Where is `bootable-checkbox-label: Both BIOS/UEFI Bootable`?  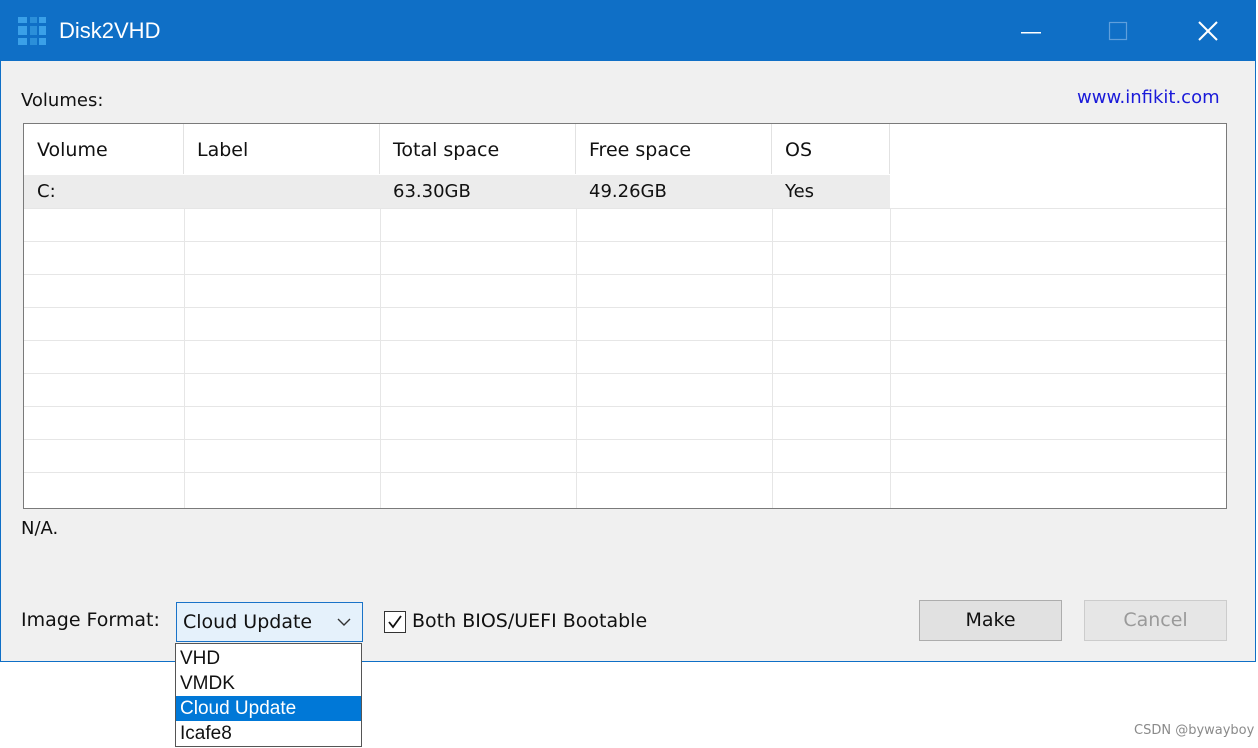 bootable-checkbox-label: Both BIOS/UEFI Bootable is located at coordinates (530, 621).